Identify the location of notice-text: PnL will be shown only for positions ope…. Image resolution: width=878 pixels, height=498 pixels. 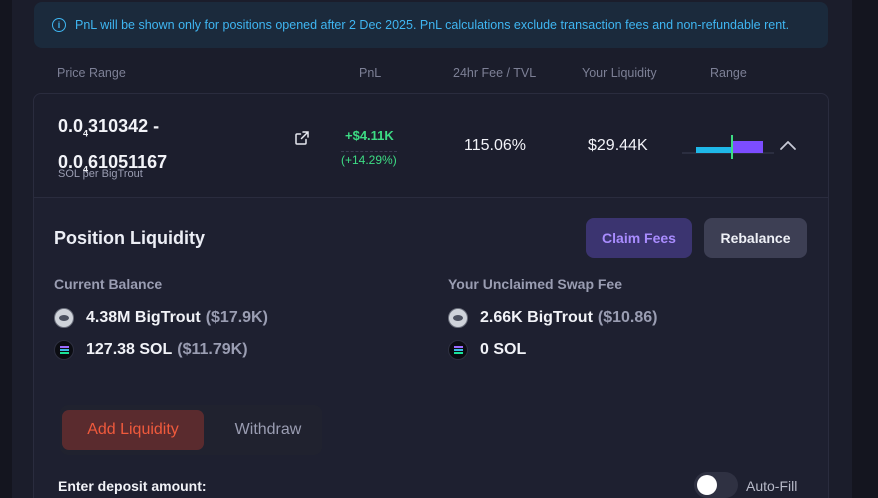
(432, 25).